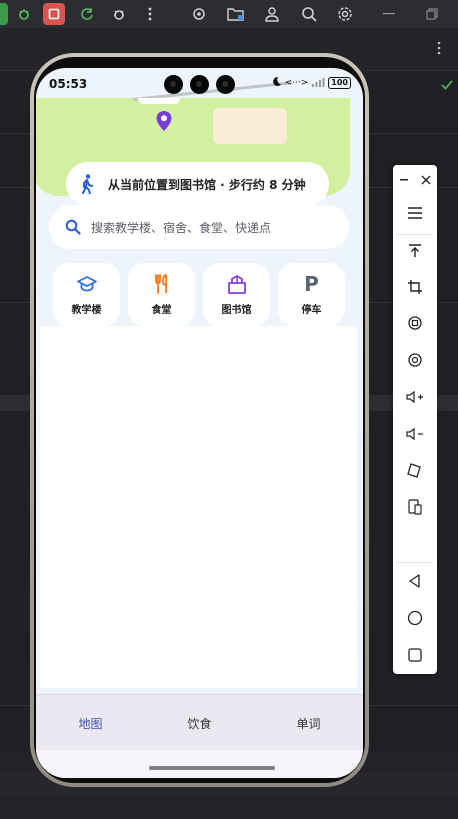 The width and height of the screenshot is (458, 819). I want to click on volume-up-icon, so click(415, 397).